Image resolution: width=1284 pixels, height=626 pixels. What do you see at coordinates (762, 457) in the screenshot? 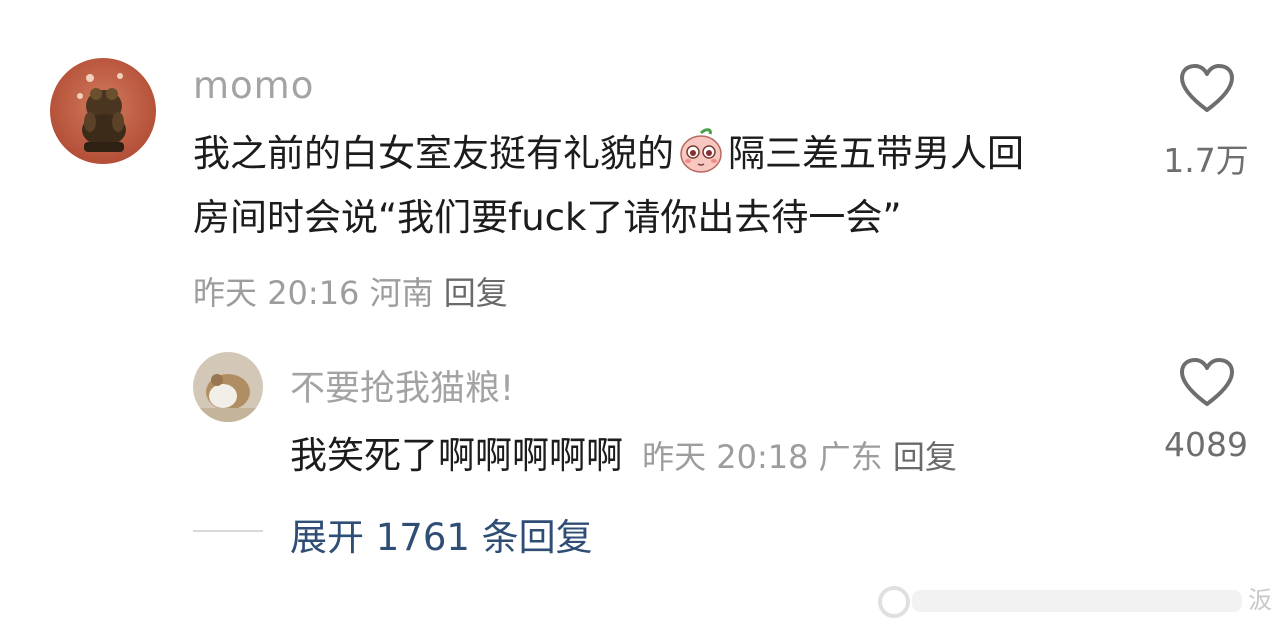
I see `reply-time: 20:18` at bounding box center [762, 457].